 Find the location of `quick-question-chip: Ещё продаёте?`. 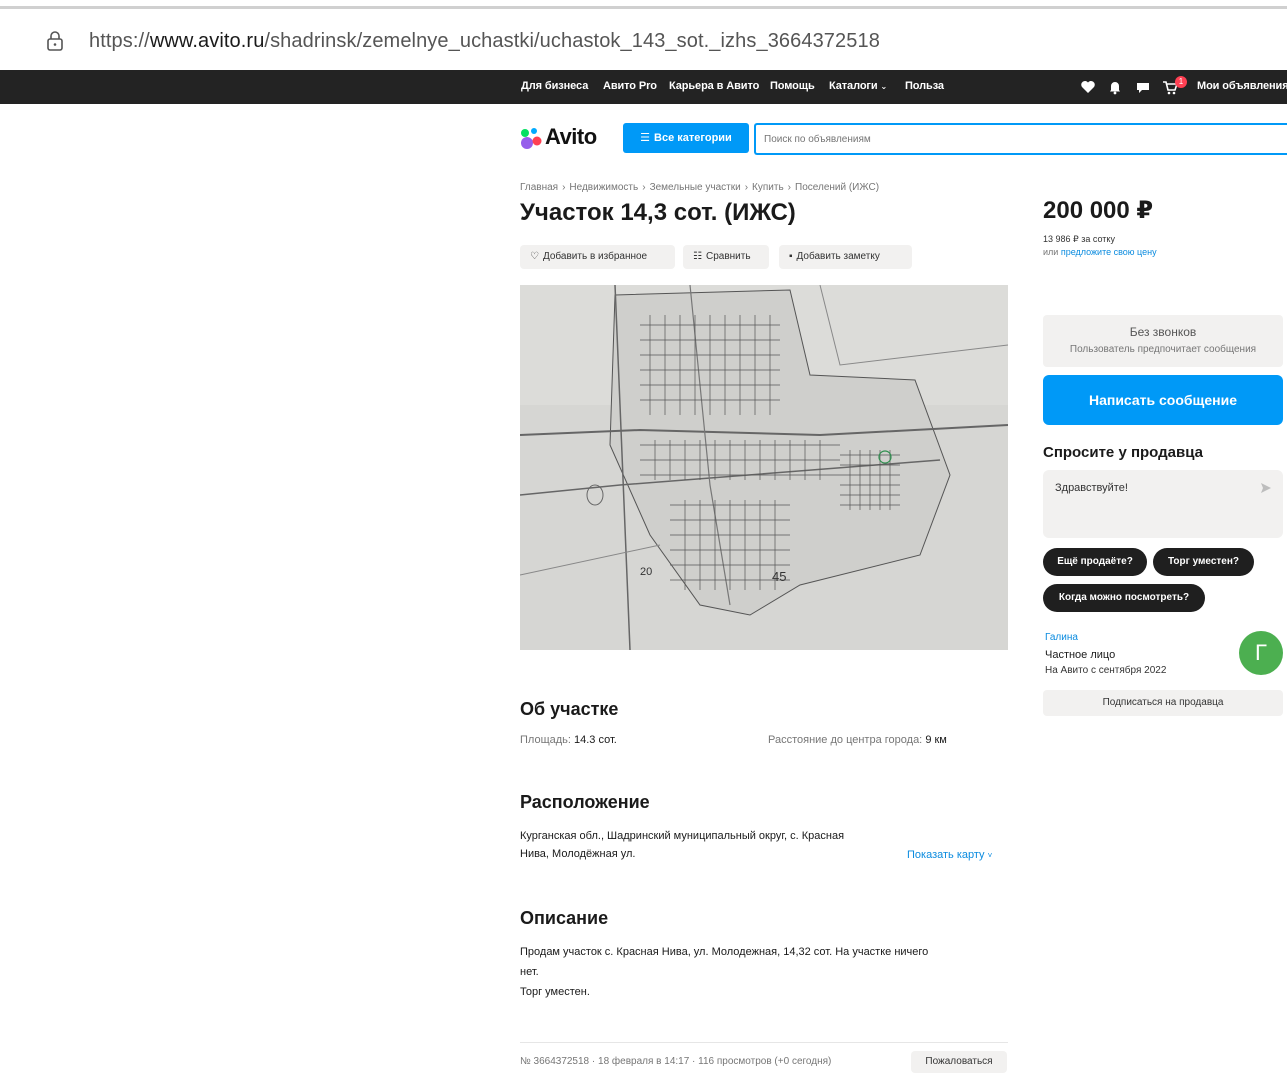

quick-question-chip: Ещё продаёте? is located at coordinates (1095, 562).